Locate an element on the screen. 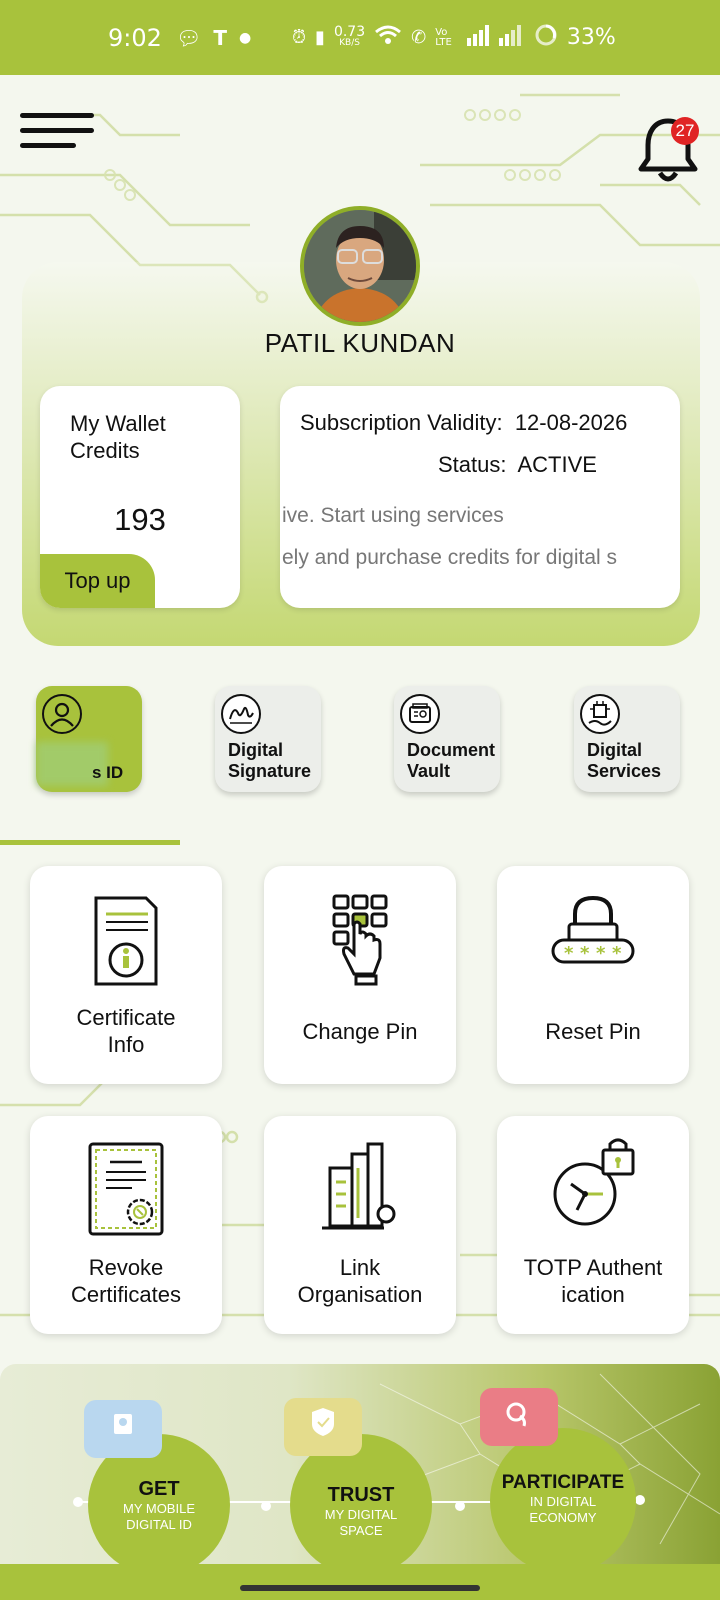 This screenshot has width=720, height=1600. wallet-title: My Wallet Credits is located at coordinates (118, 437).